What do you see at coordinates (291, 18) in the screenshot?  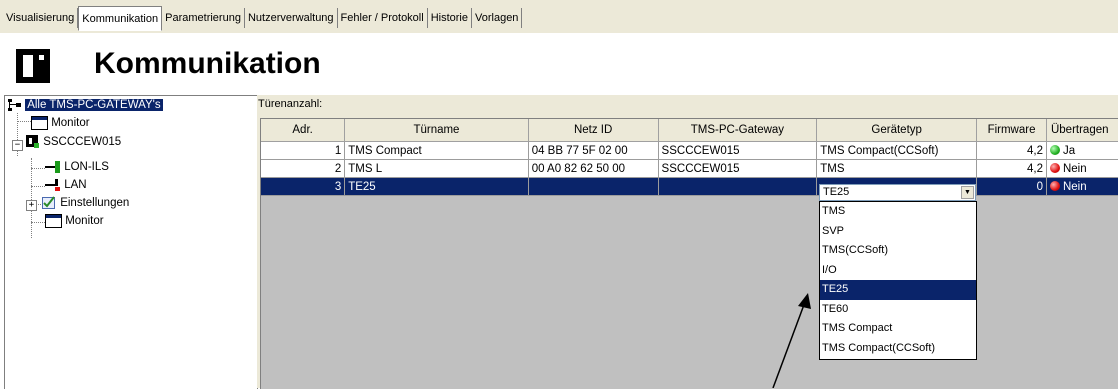 I see `tab-nutzerverwaltung: Nutzerverwaltung` at bounding box center [291, 18].